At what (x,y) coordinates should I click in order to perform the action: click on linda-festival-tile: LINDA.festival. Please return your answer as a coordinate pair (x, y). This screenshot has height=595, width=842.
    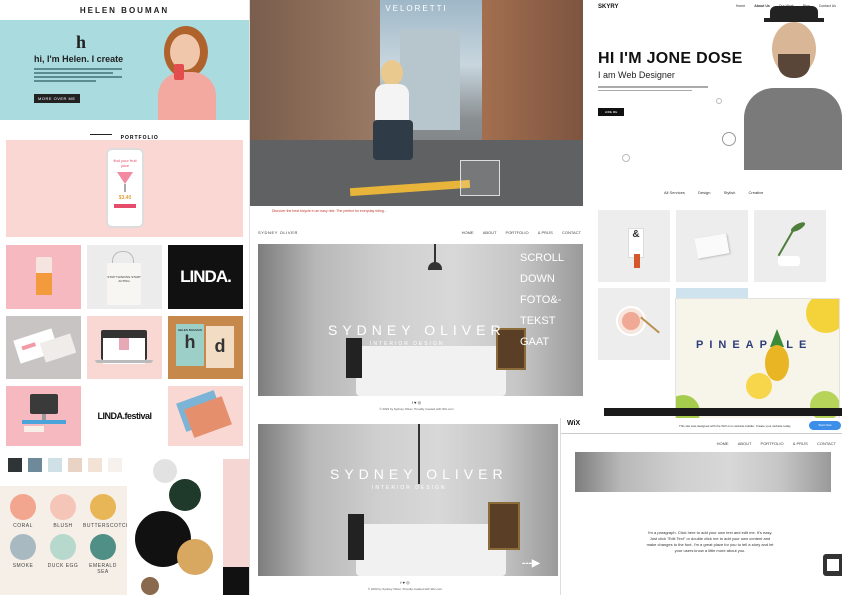
    Looking at the image, I should click on (124, 416).